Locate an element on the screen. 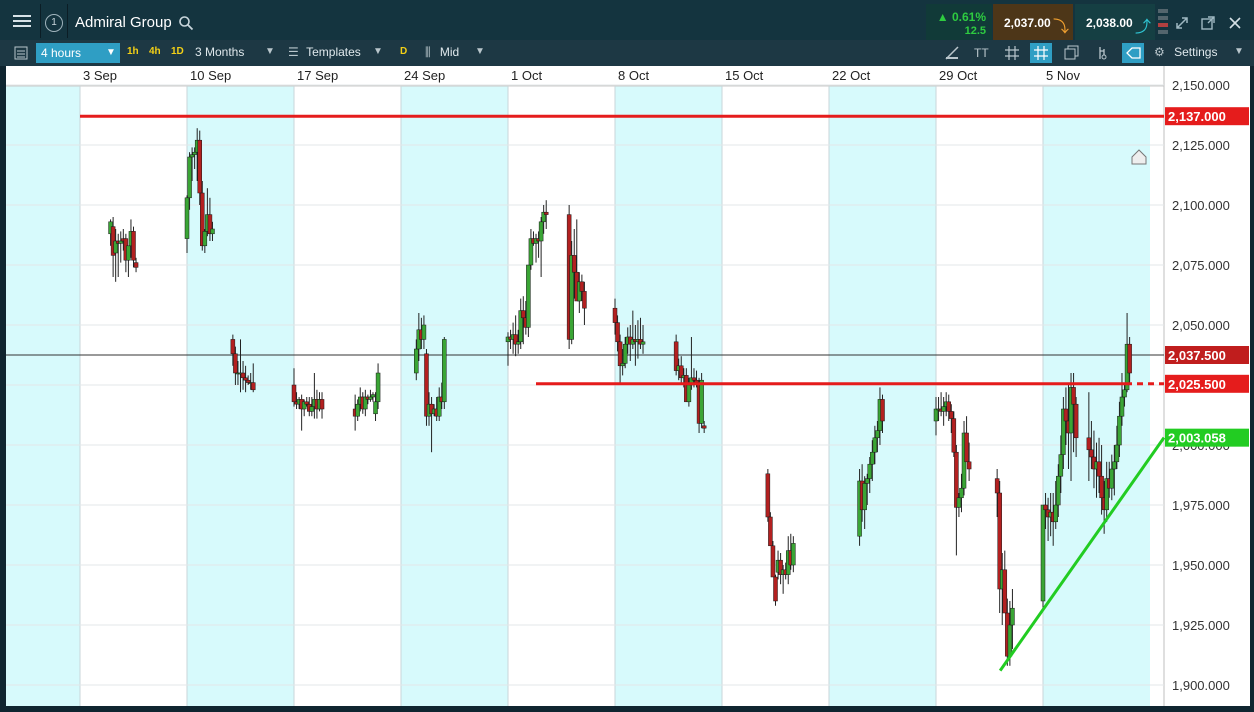 This screenshot has height=712, width=1254. y-tick-label: 2,100.000 is located at coordinates (1201, 205).